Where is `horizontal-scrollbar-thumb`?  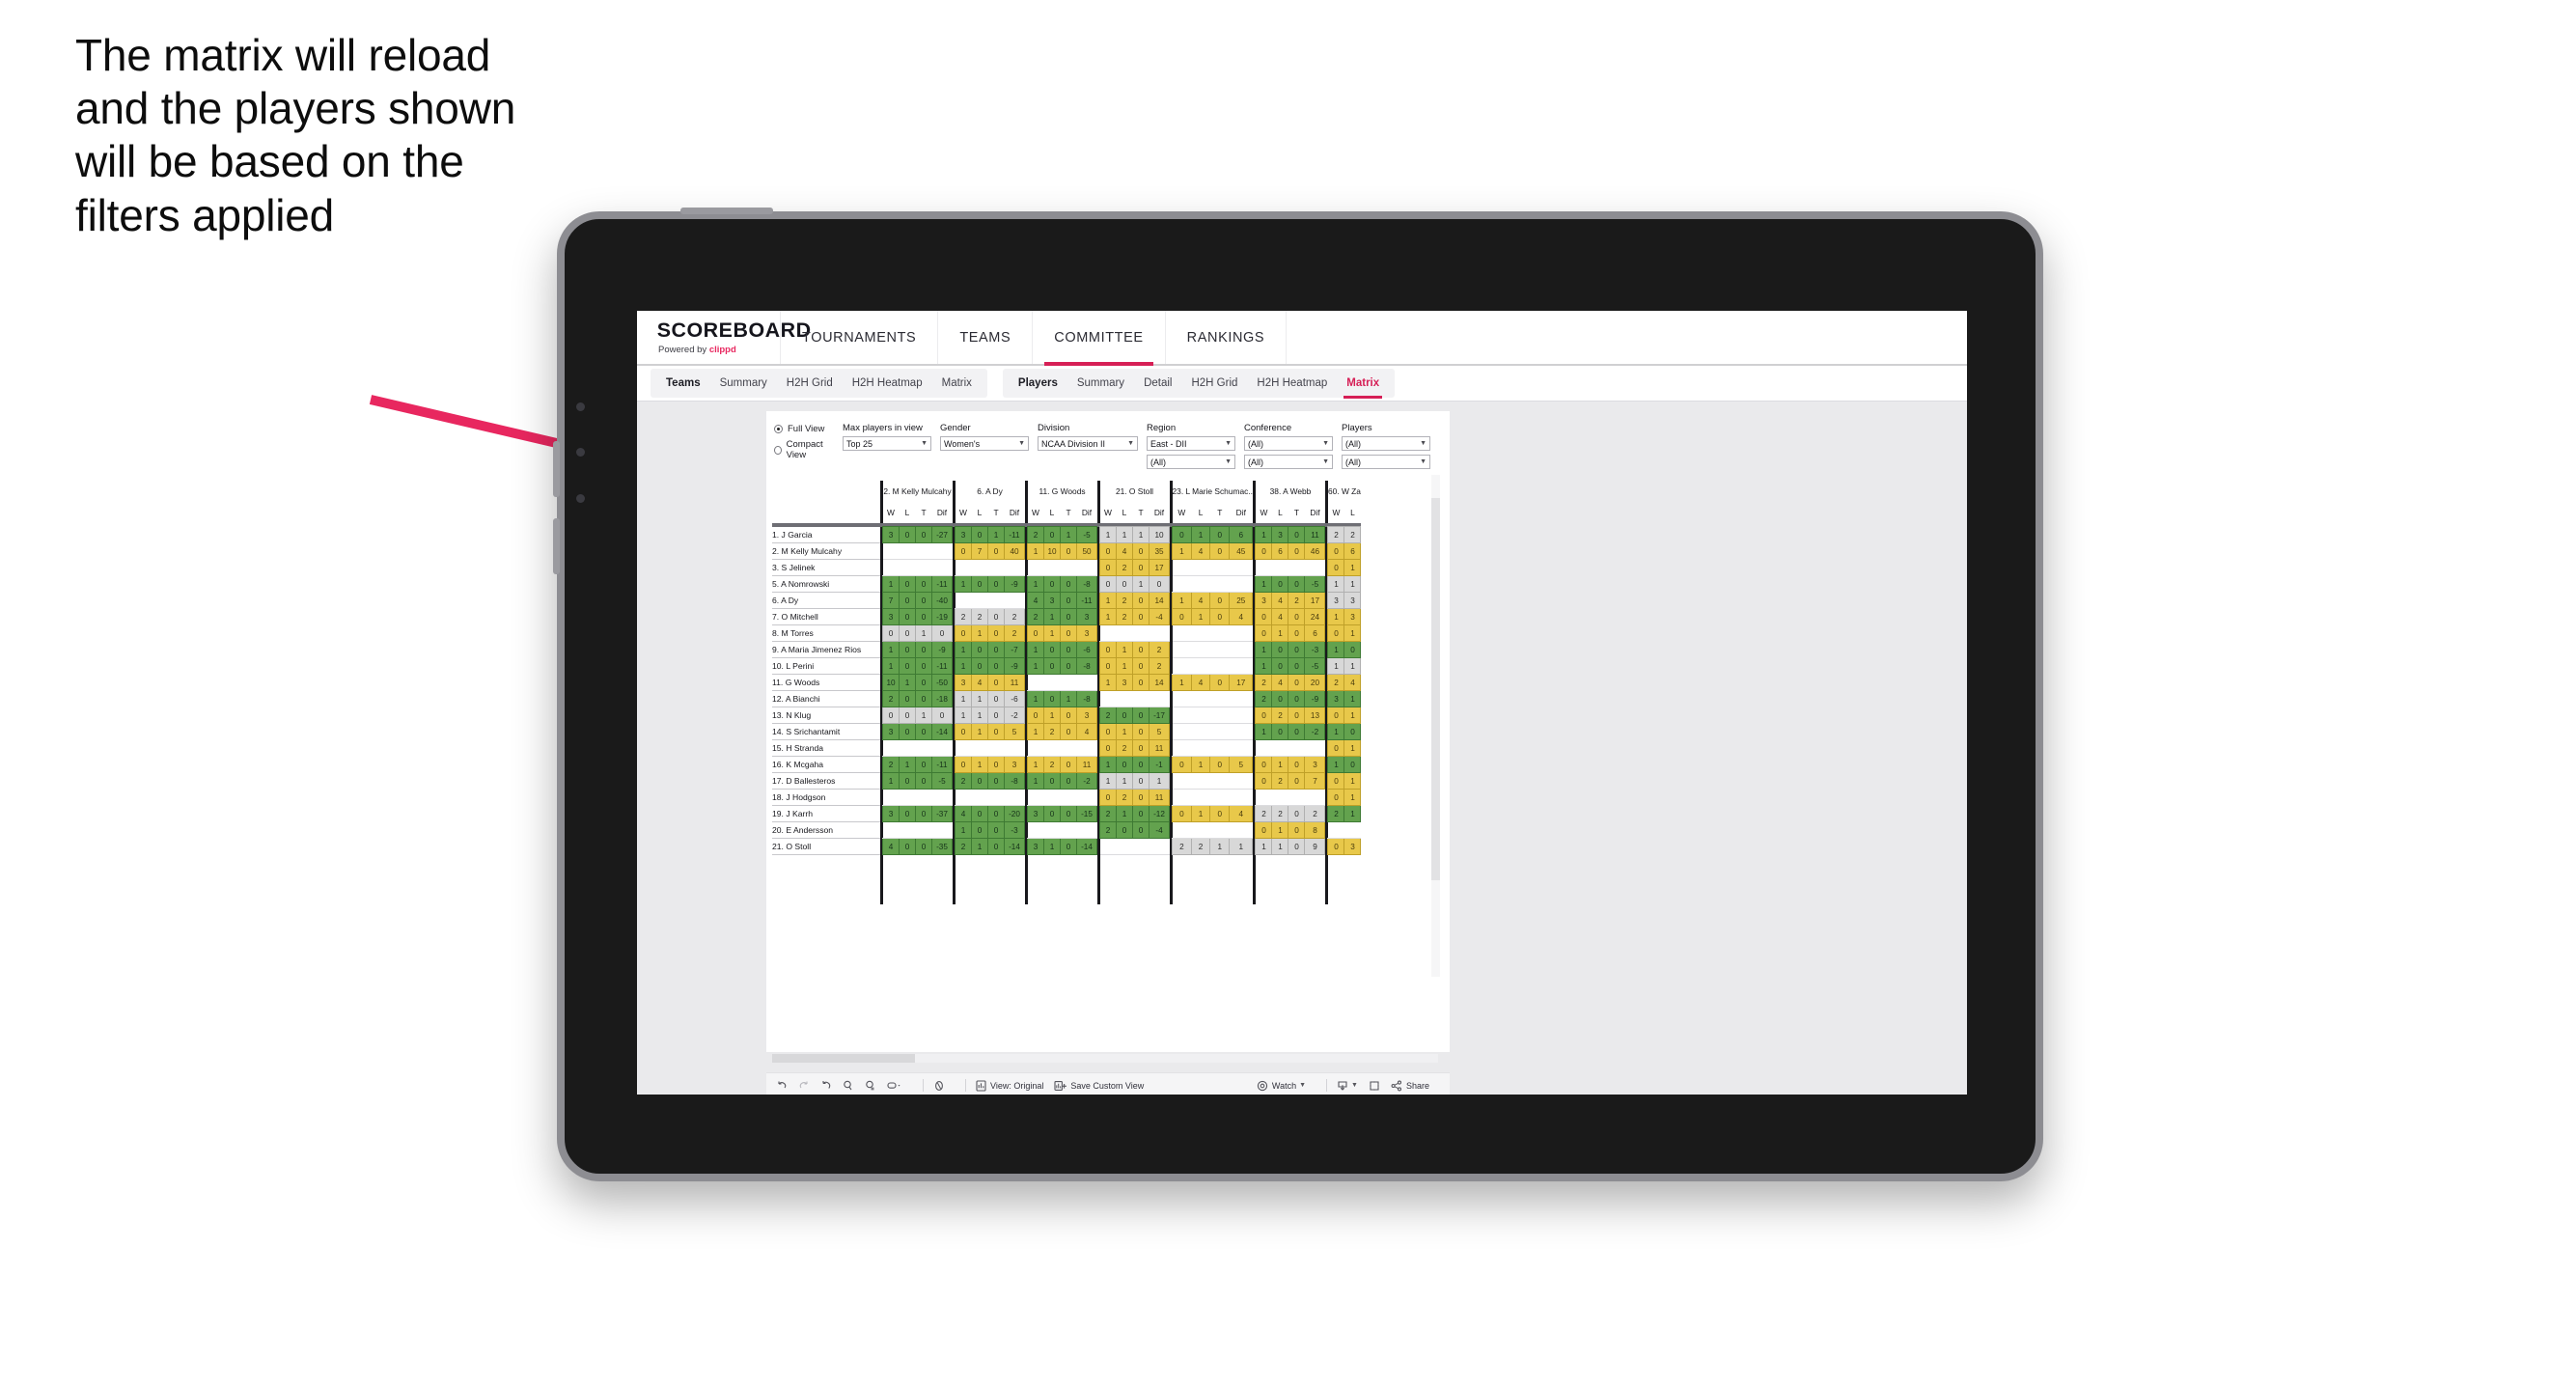 horizontal-scrollbar-thumb is located at coordinates (843, 1058).